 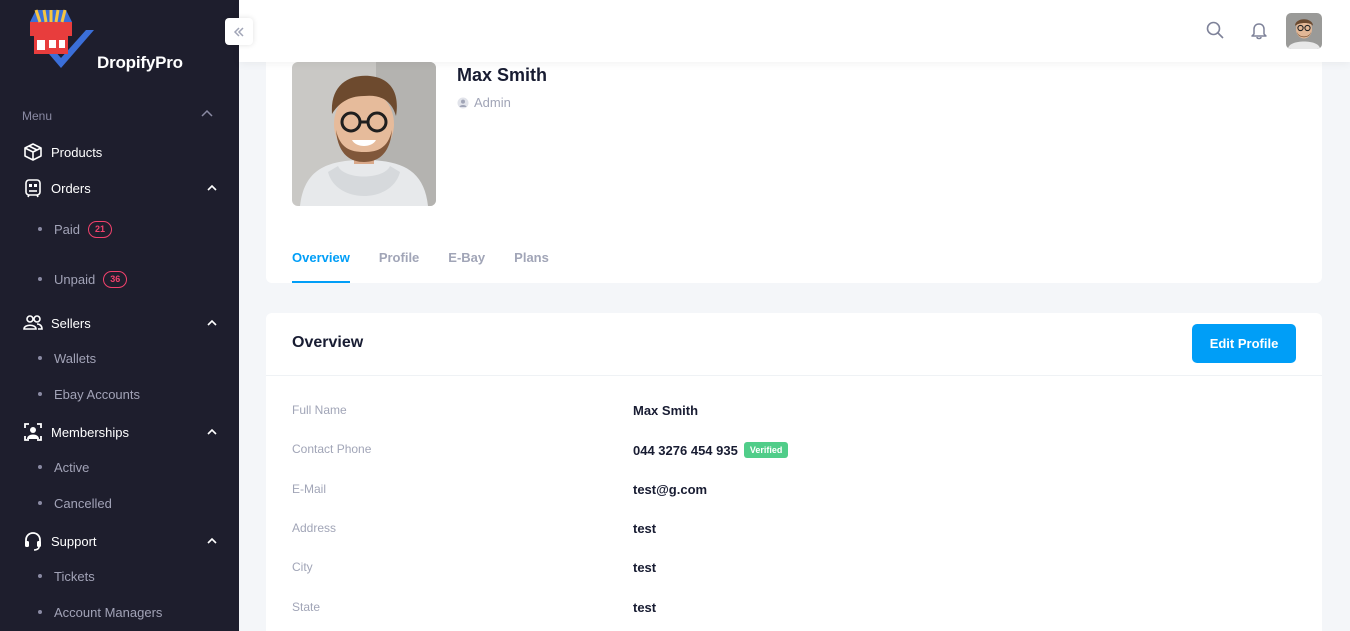 What do you see at coordinates (435, 264) in the screenshot?
I see `profile-tabs: Overview Profile E-Bay Plans` at bounding box center [435, 264].